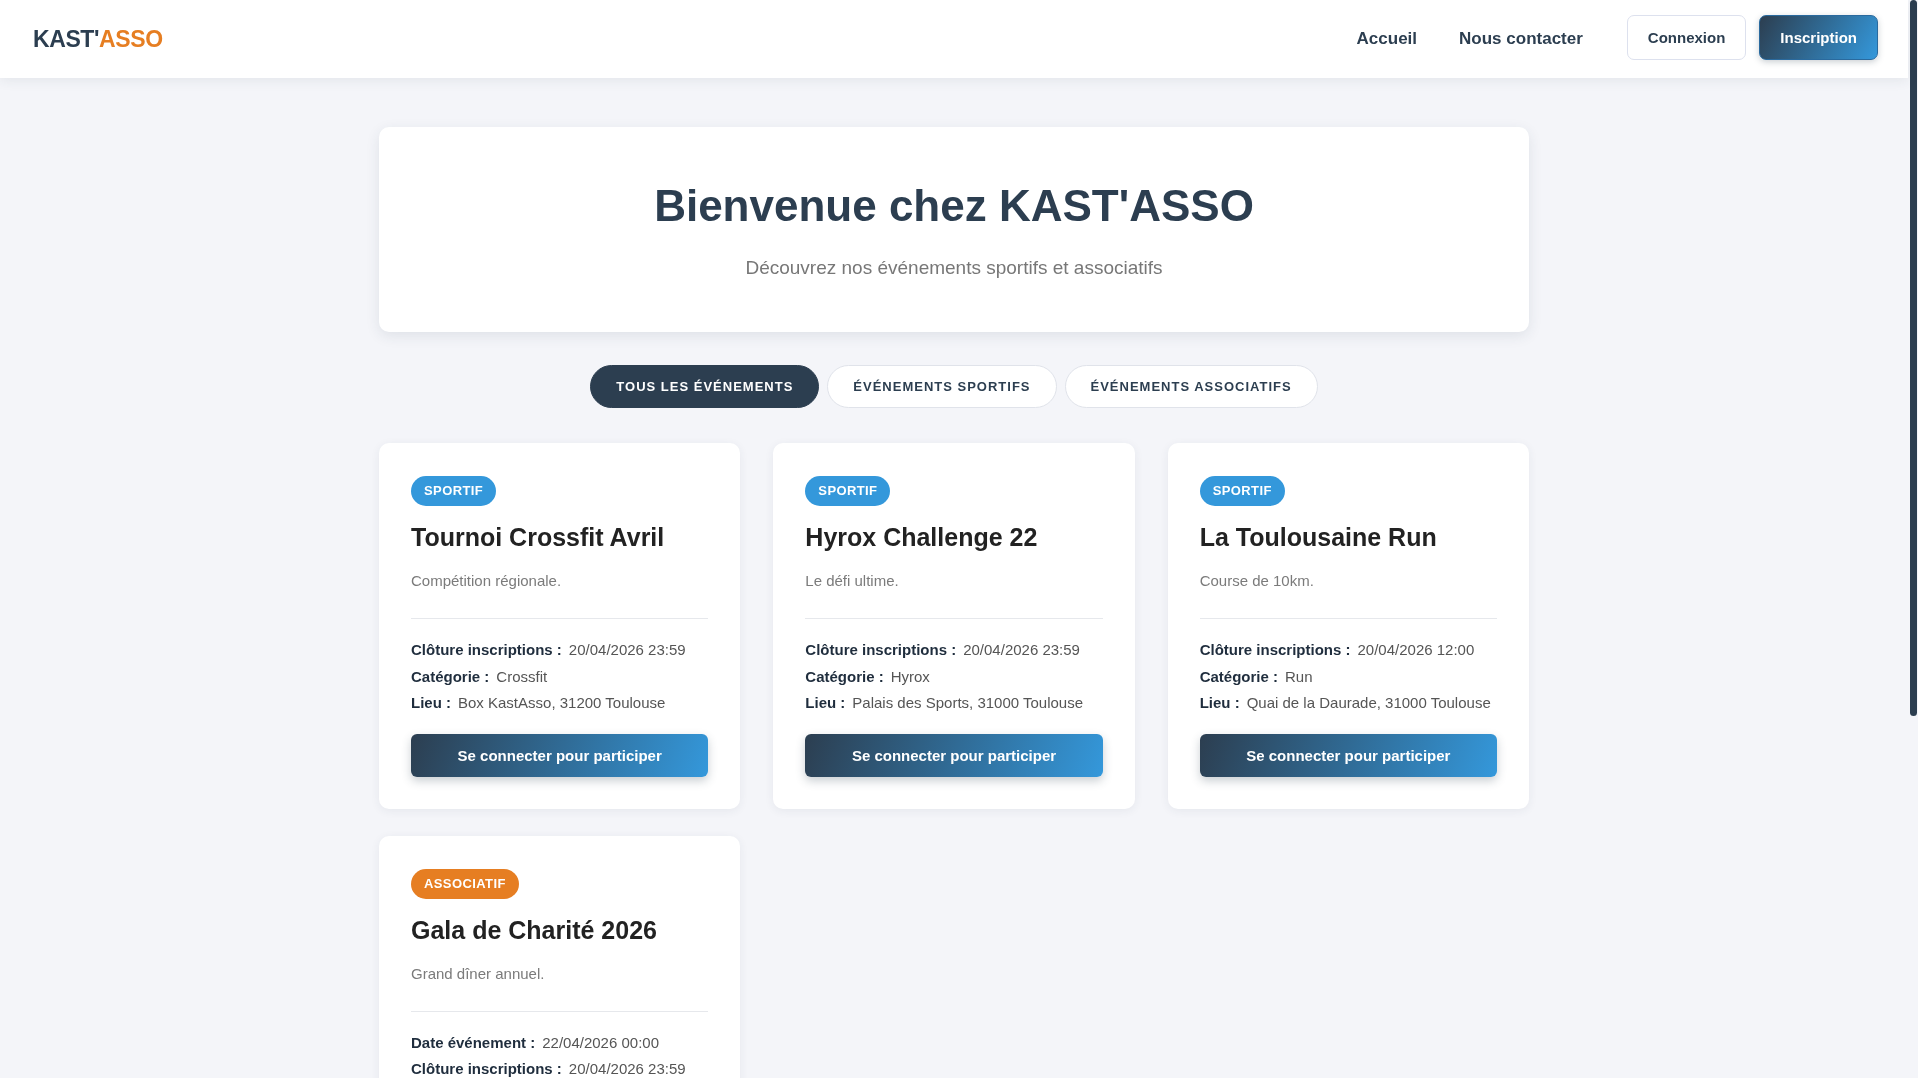  What do you see at coordinates (473, 1042) in the screenshot?
I see `detail-label: Date événement :` at bounding box center [473, 1042].